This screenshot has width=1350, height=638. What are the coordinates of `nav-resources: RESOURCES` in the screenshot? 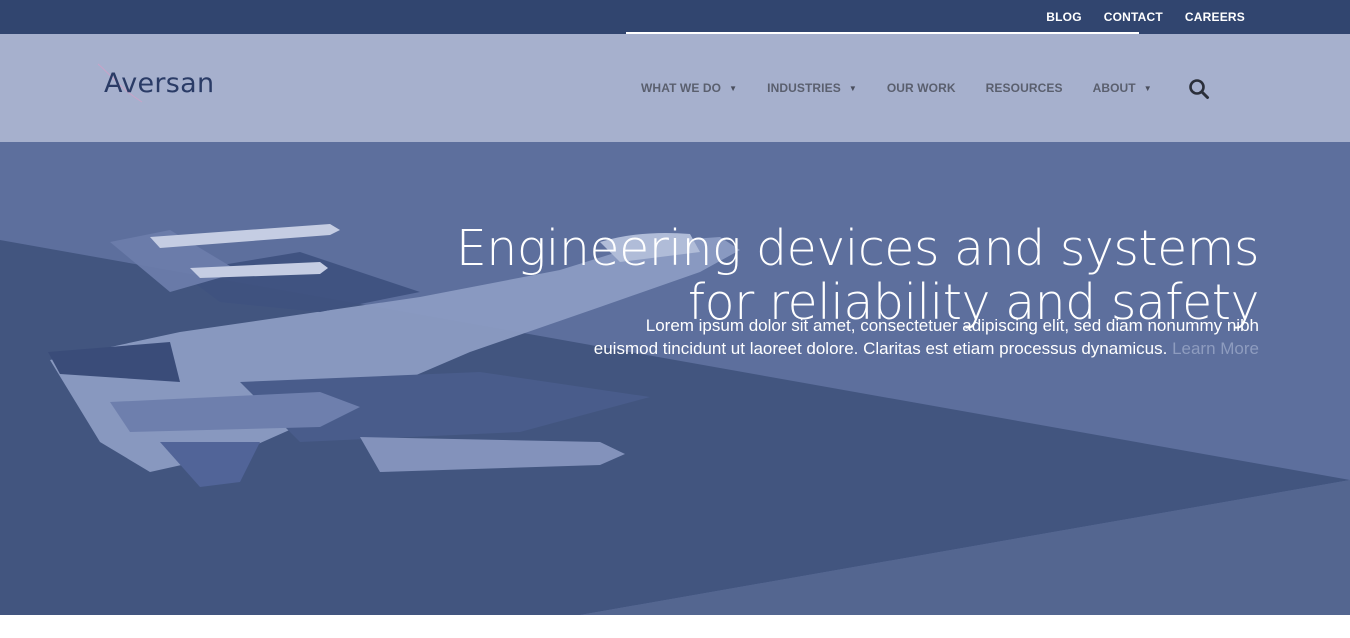 It's located at (1024, 88).